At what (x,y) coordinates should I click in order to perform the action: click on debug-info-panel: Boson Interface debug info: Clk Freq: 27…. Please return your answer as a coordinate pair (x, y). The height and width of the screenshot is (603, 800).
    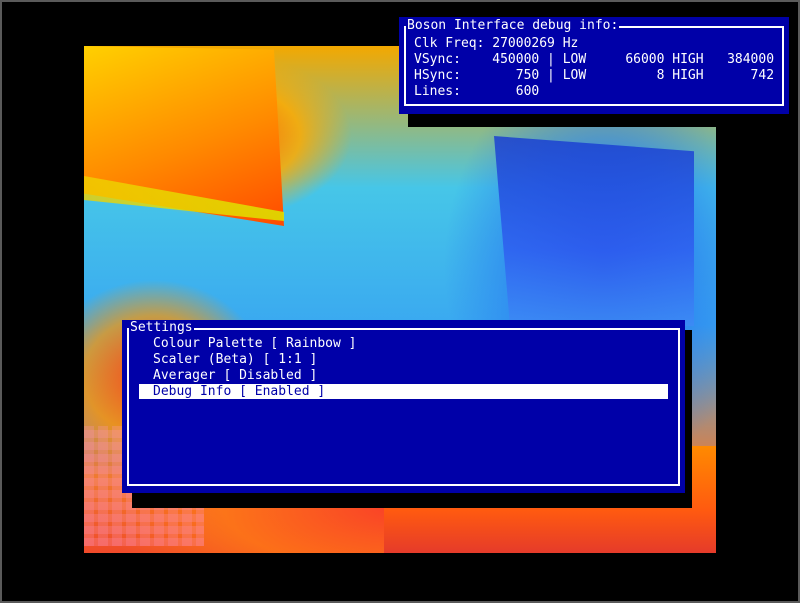
    Looking at the image, I should click on (594, 65).